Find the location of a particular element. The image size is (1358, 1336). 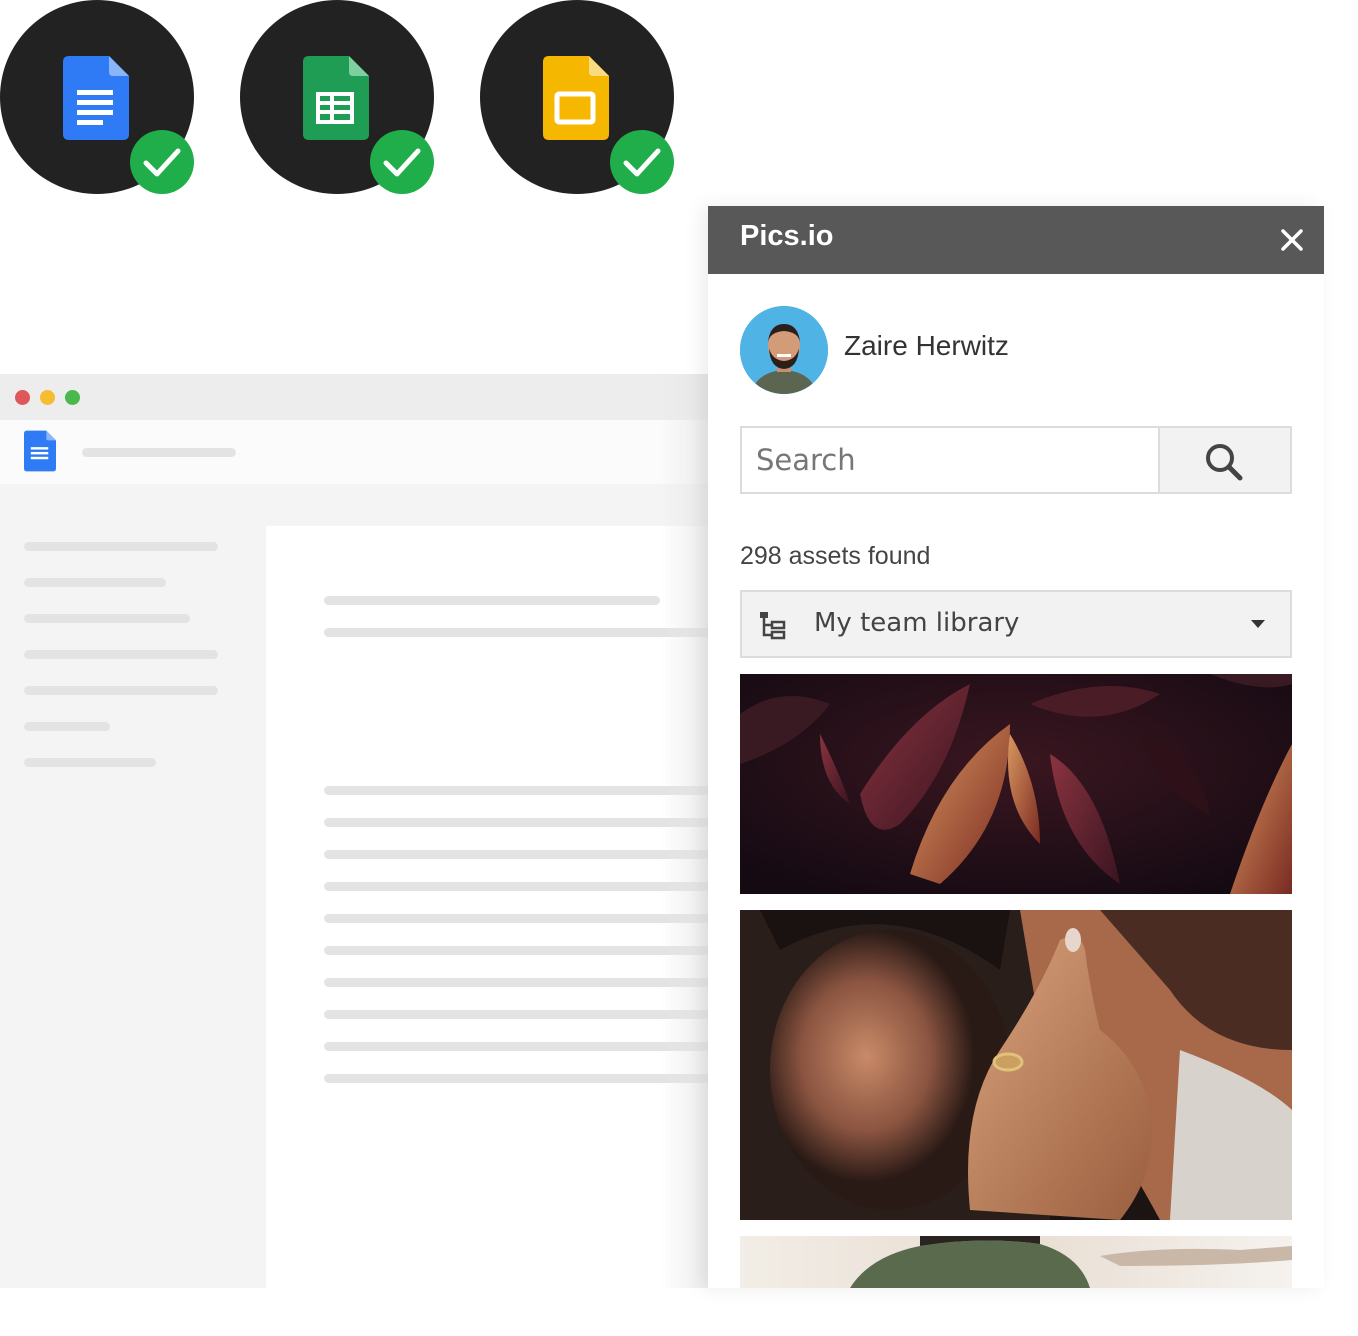

docs-toolbar is located at coordinates (360, 452).